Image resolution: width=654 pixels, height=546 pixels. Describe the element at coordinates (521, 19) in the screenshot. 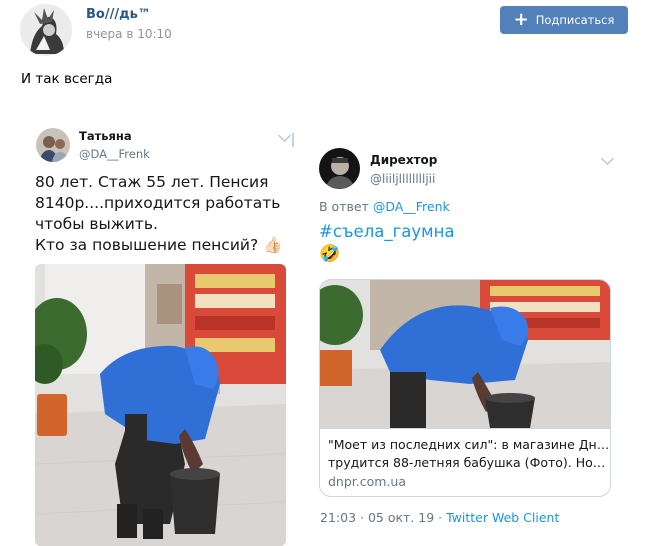

I see `plus-icon: +` at that location.